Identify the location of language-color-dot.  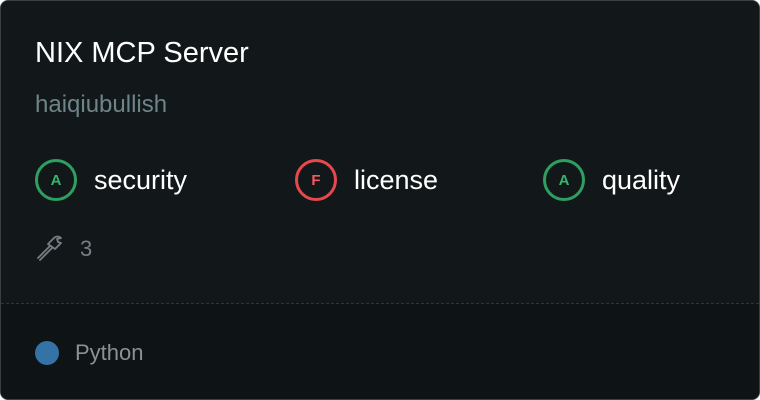
(47, 353).